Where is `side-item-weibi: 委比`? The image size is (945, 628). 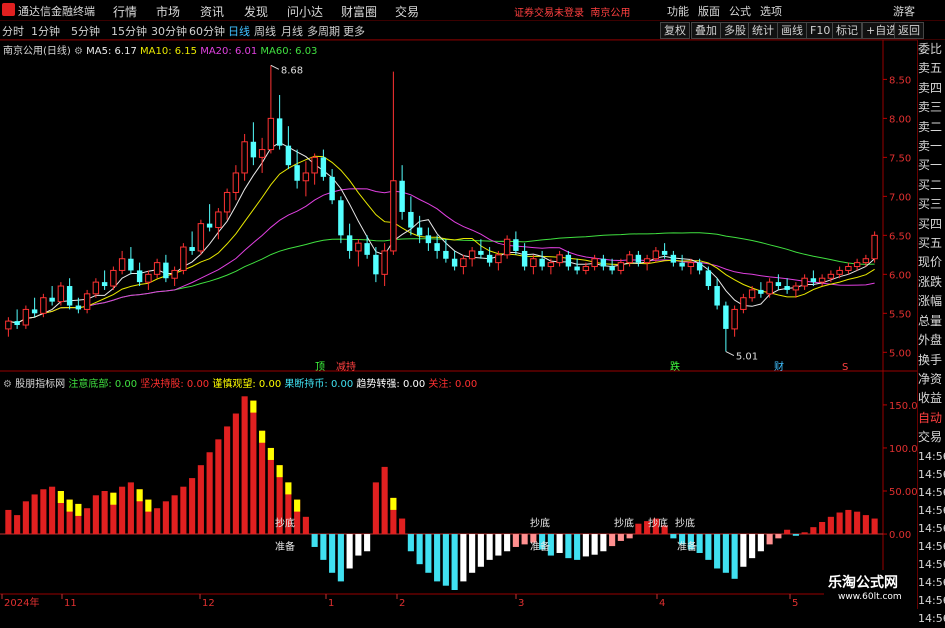 side-item-weibi: 委比 is located at coordinates (931, 49).